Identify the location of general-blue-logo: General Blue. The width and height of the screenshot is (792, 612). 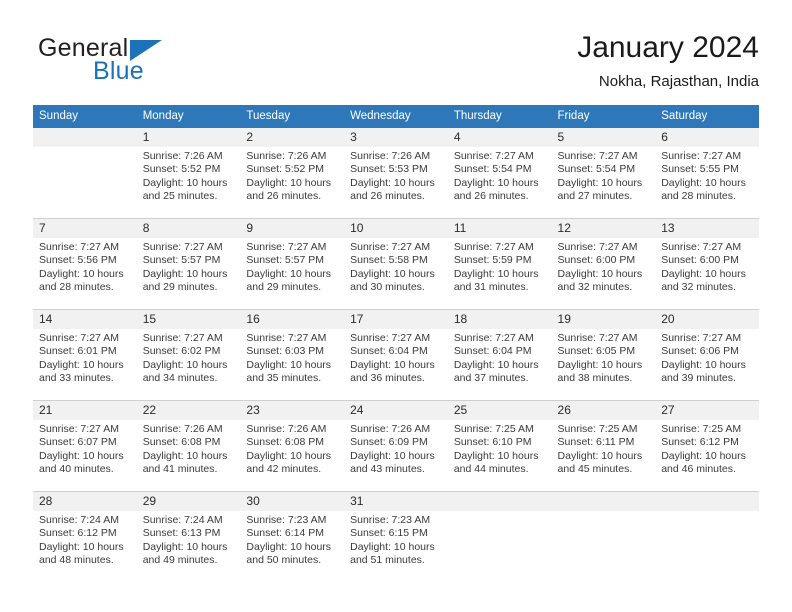
(138, 62).